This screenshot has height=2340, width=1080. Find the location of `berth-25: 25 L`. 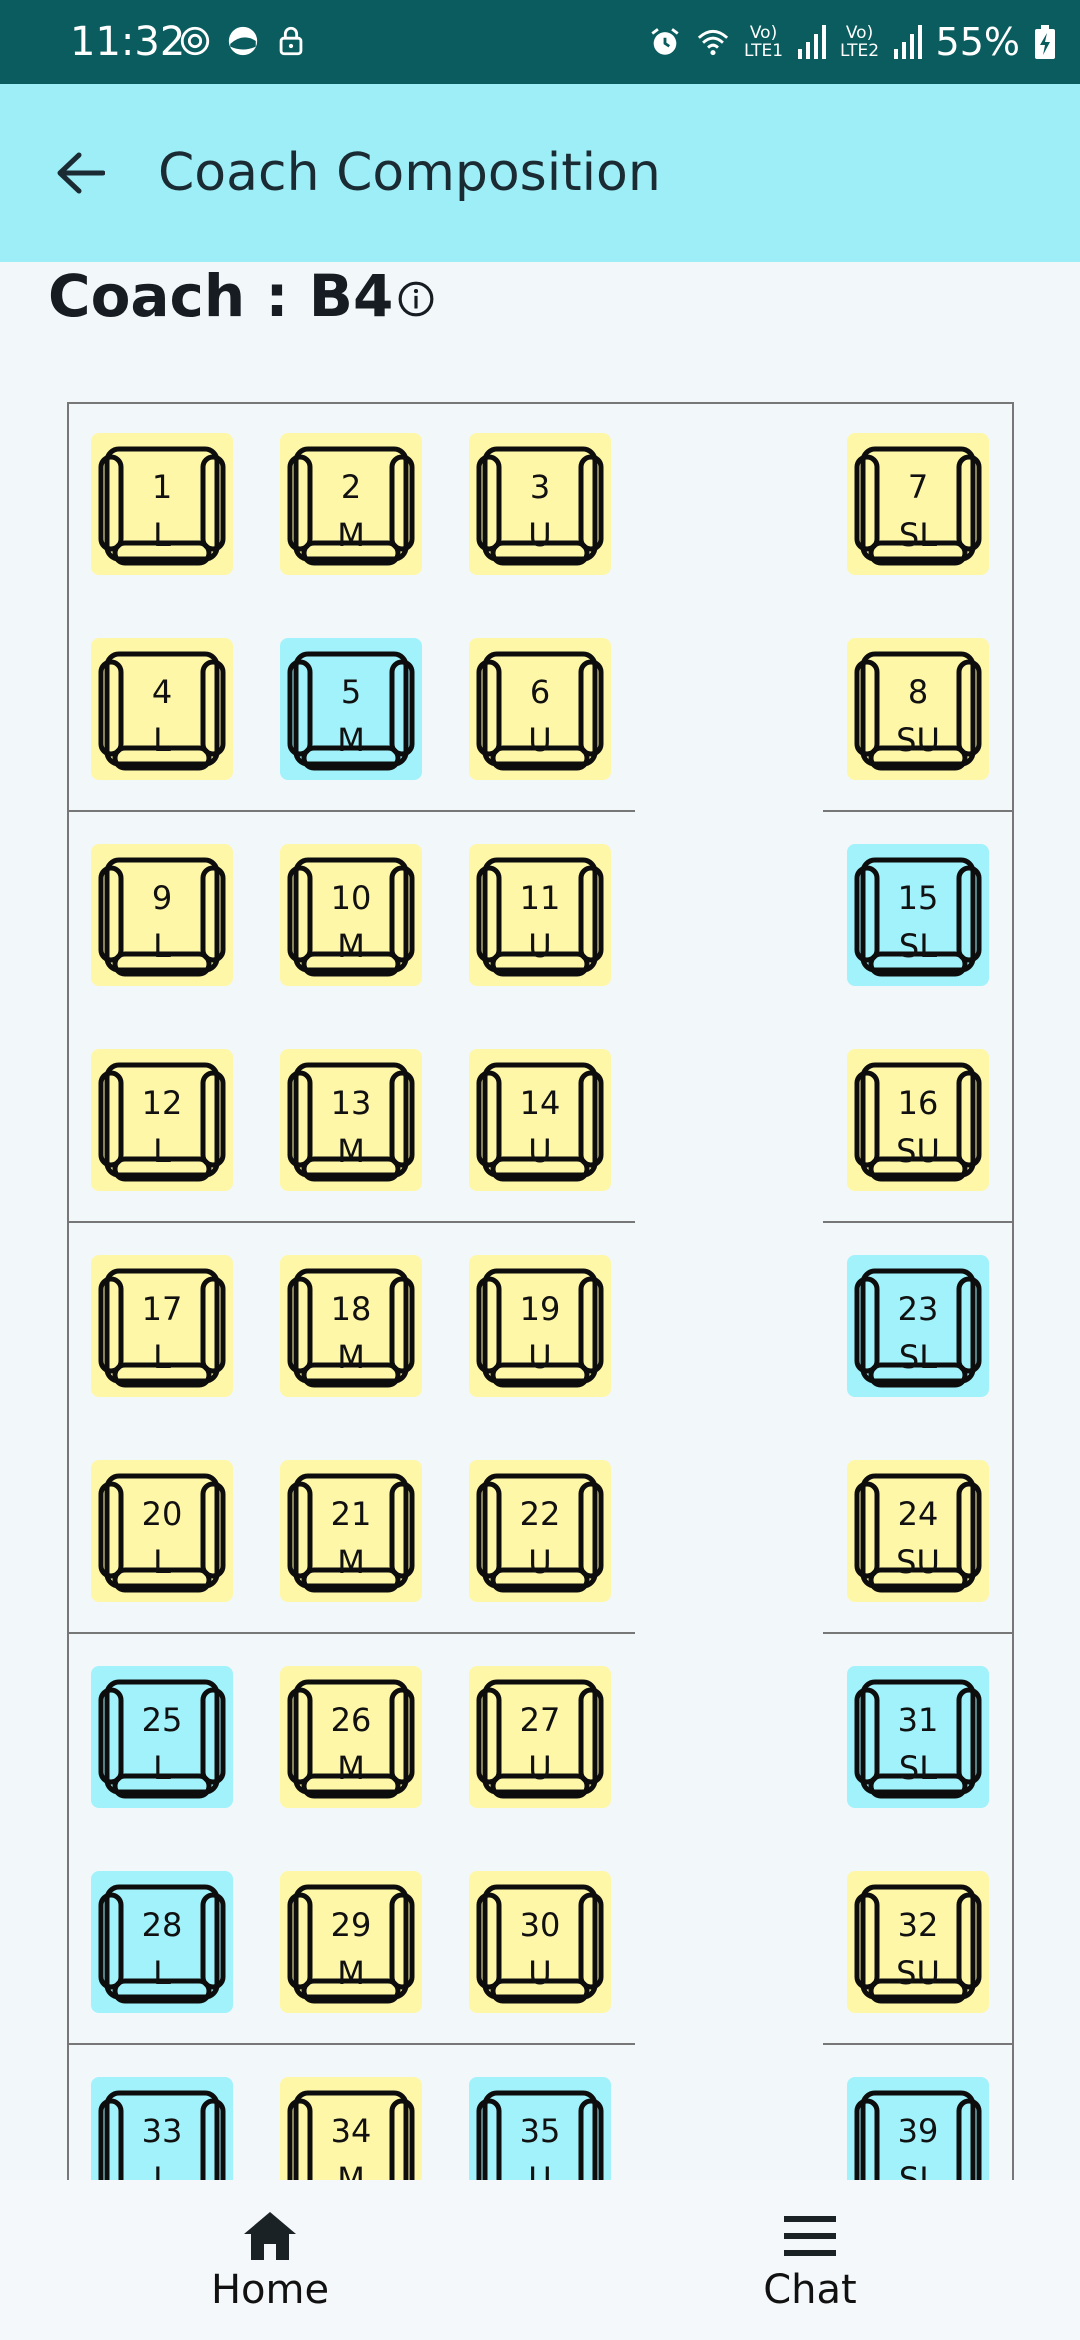

berth-25: 25 L is located at coordinates (162, 1737).